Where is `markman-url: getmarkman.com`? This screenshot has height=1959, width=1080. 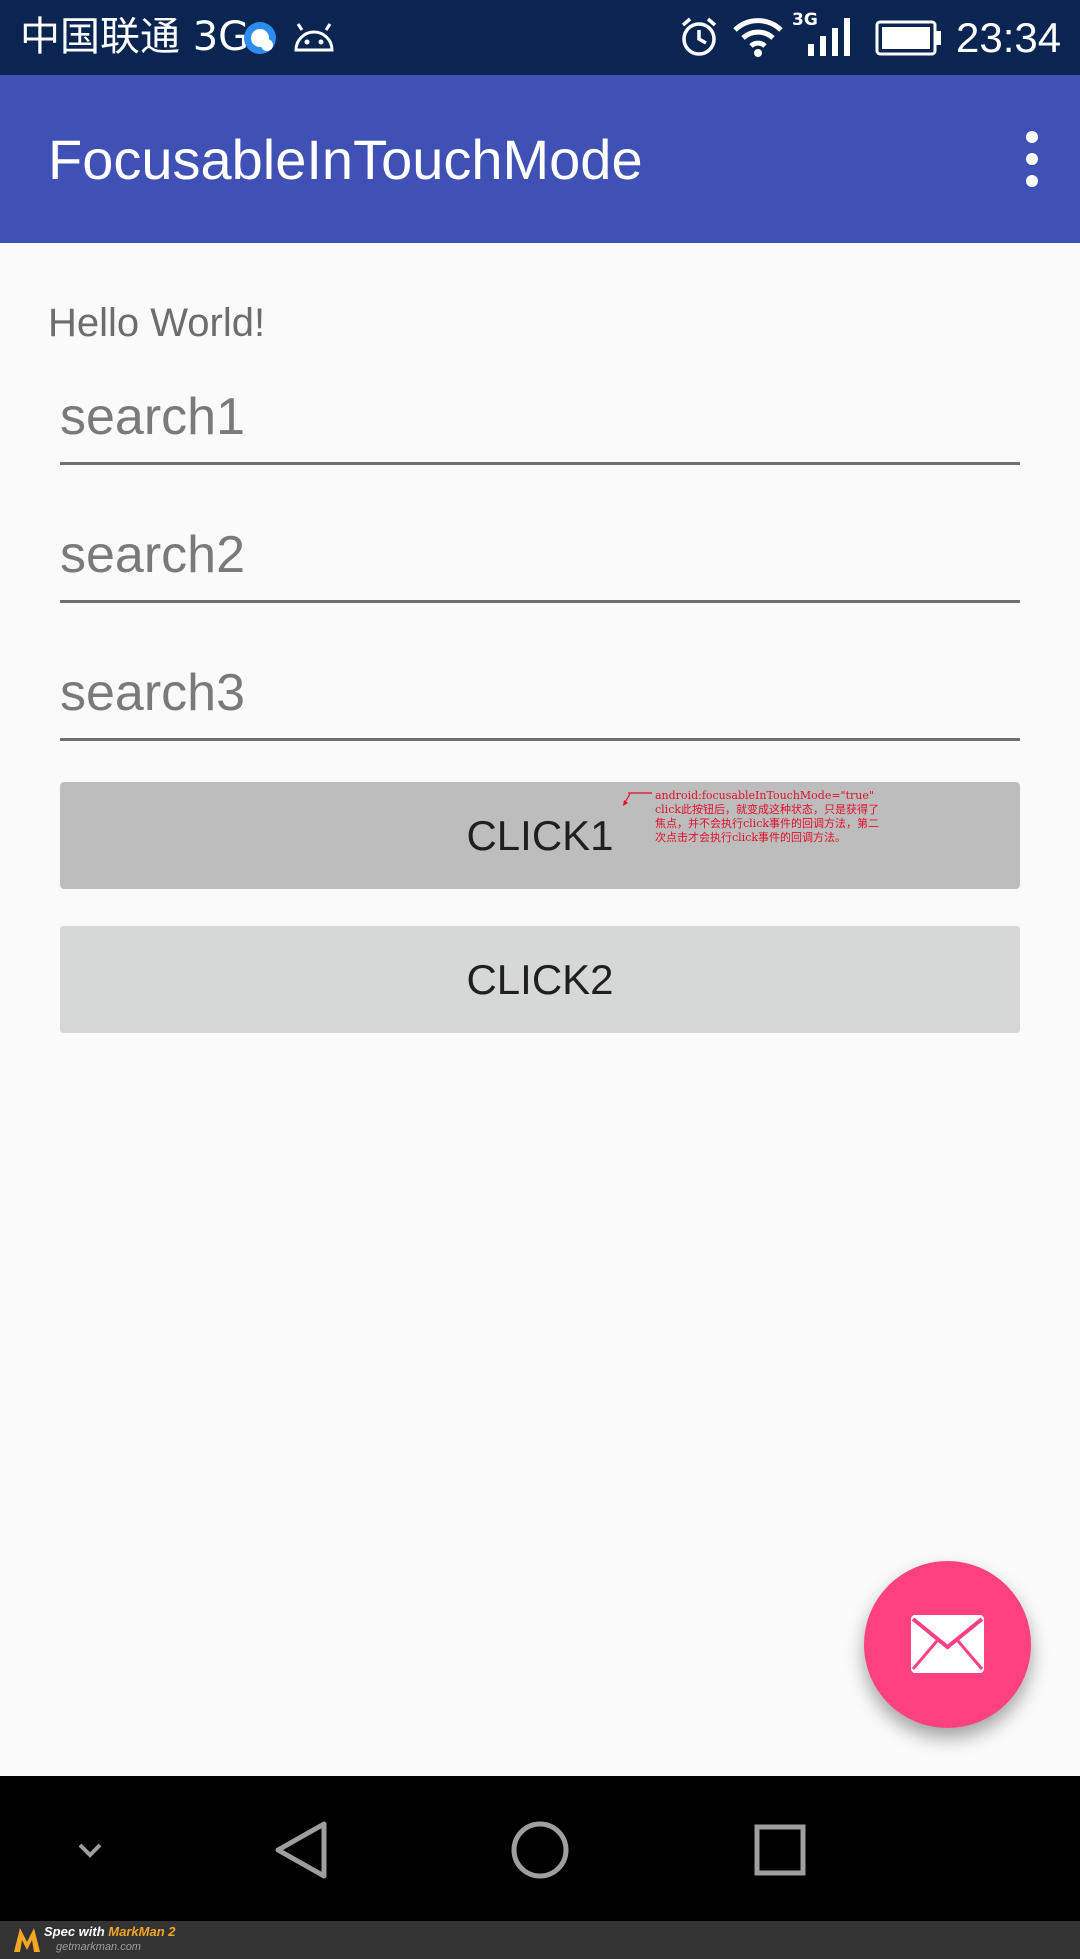 markman-url: getmarkman.com is located at coordinates (98, 1947).